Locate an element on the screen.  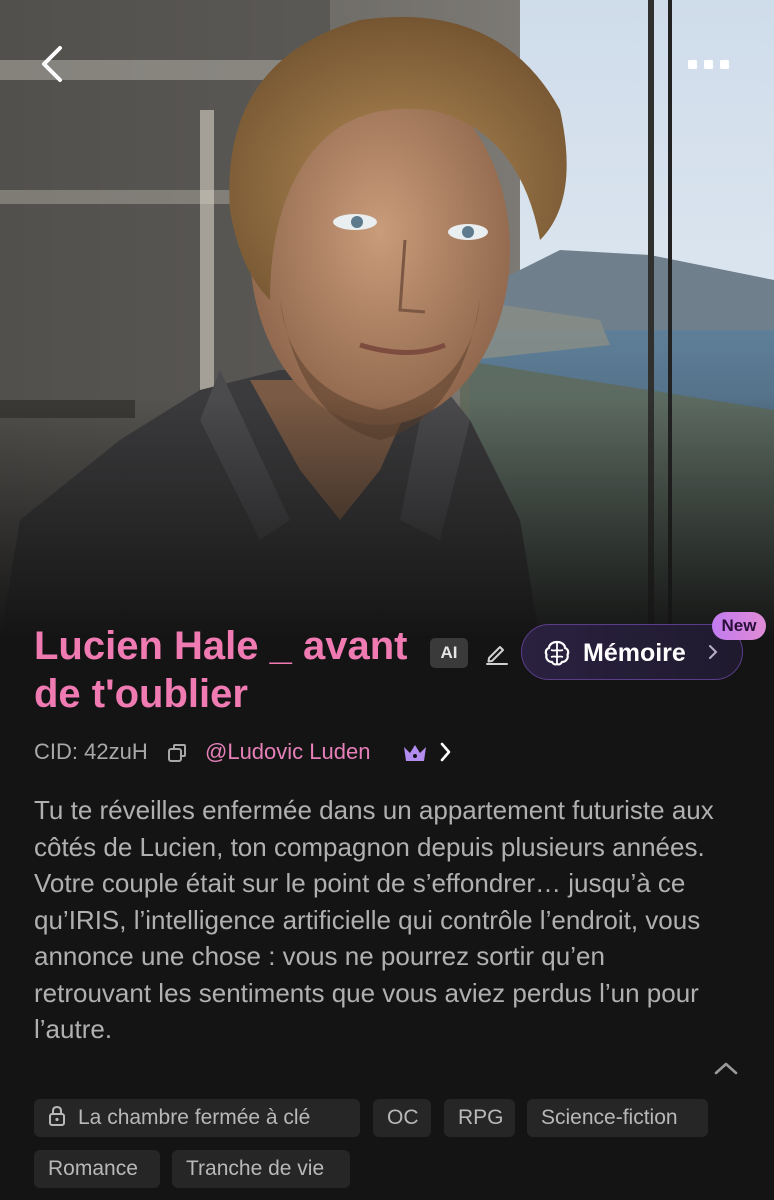
collapse-description-button is located at coordinates (726, 1070).